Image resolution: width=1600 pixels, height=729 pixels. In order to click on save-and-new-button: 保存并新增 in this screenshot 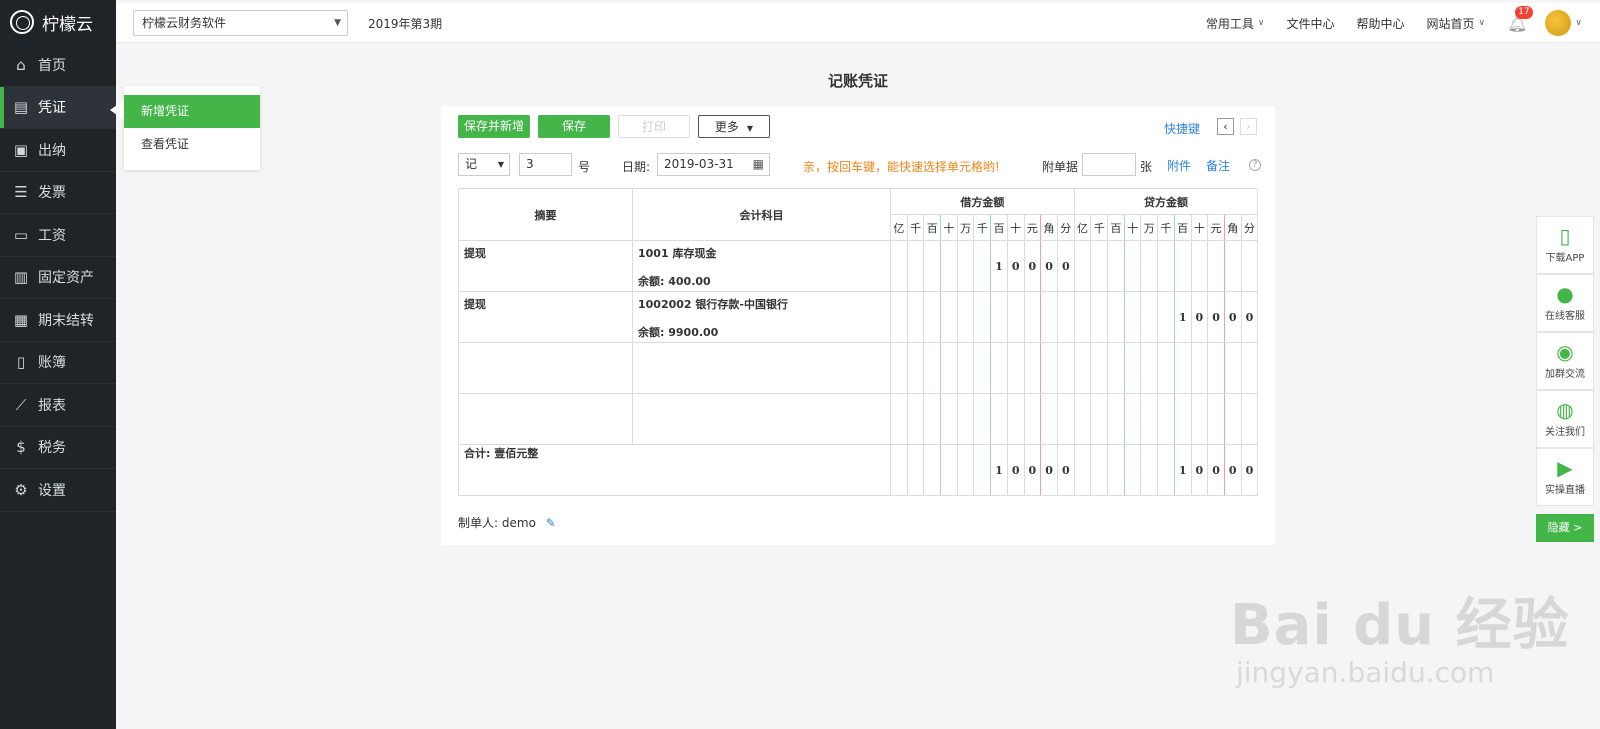, I will do `click(494, 126)`.